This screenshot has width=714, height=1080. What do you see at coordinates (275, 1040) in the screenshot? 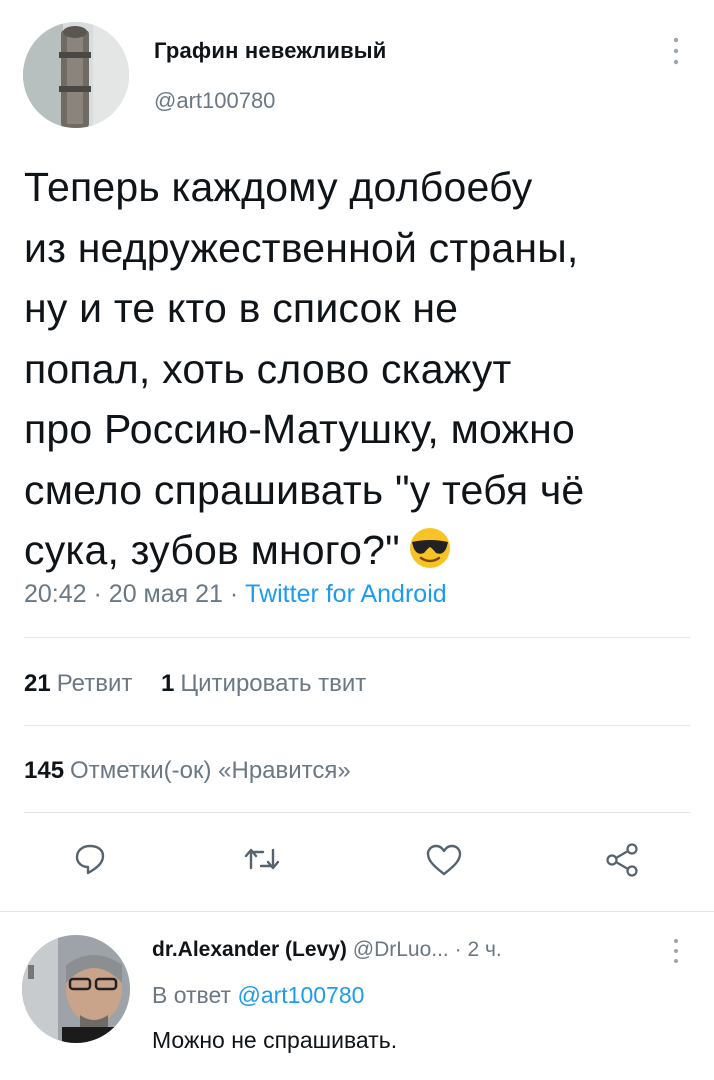
I see `reply-text: Можно не спрашивать.` at bounding box center [275, 1040].